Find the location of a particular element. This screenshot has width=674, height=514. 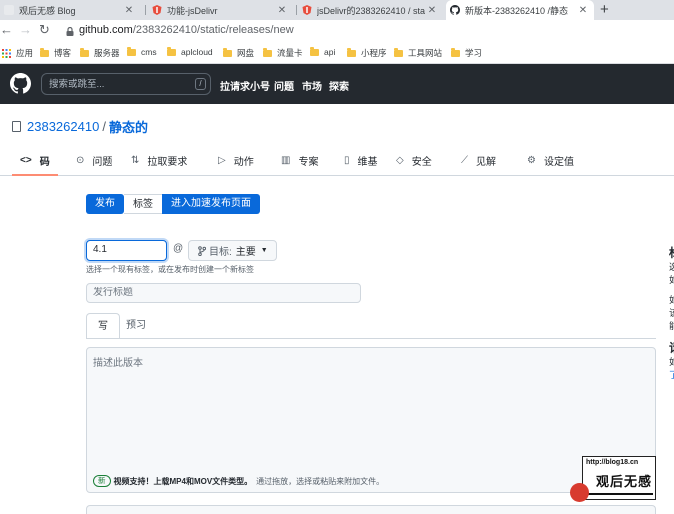

nav-pull-requests: 拉请求小号 is located at coordinates (245, 85).